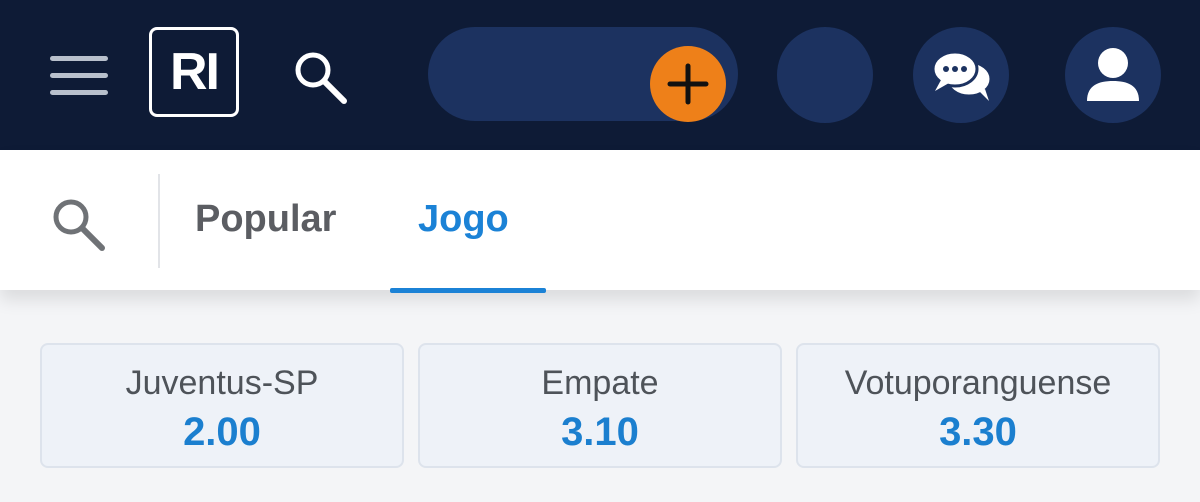 The image size is (1200, 502). Describe the element at coordinates (978, 405) in the screenshot. I see `odds-button-away: Votuporanguense 3.30` at that location.